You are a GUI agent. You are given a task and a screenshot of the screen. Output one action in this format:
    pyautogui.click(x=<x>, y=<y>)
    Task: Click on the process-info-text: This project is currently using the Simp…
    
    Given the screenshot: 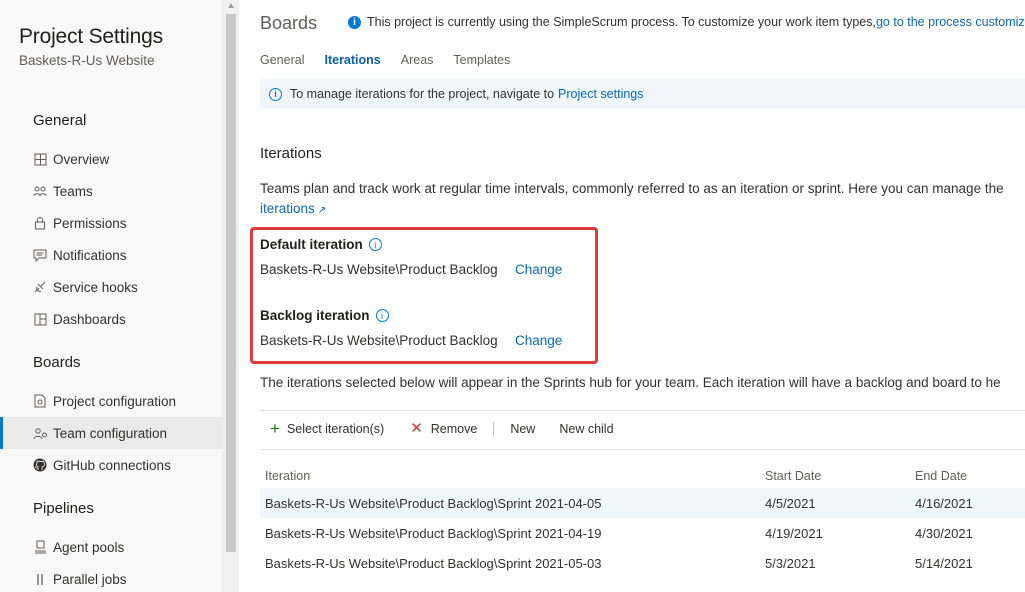 What is the action you would take?
    pyautogui.click(x=621, y=22)
    